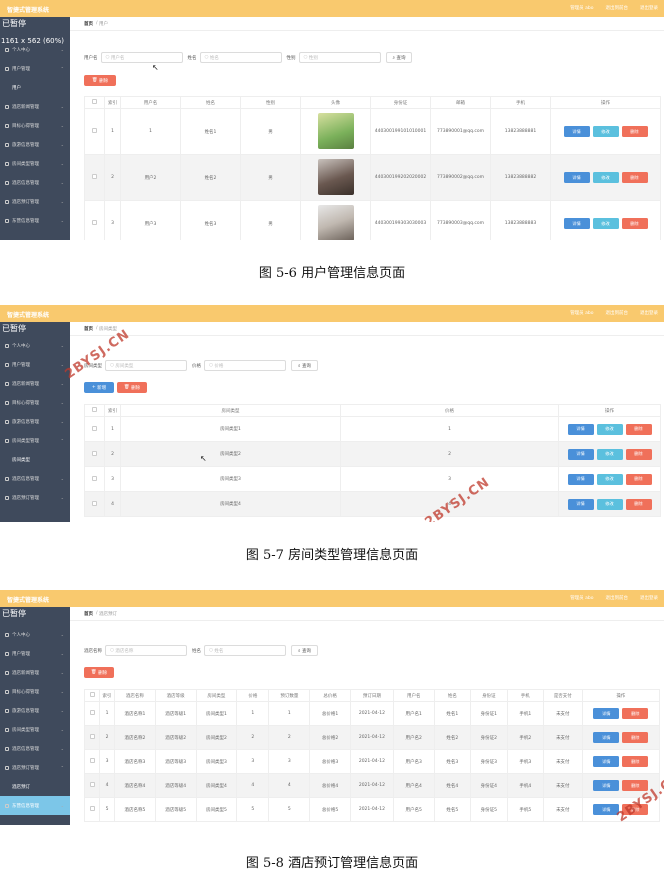  What do you see at coordinates (35, 459) in the screenshot?
I see `sidebar-subitem-room-type: 房间类型` at bounding box center [35, 459].